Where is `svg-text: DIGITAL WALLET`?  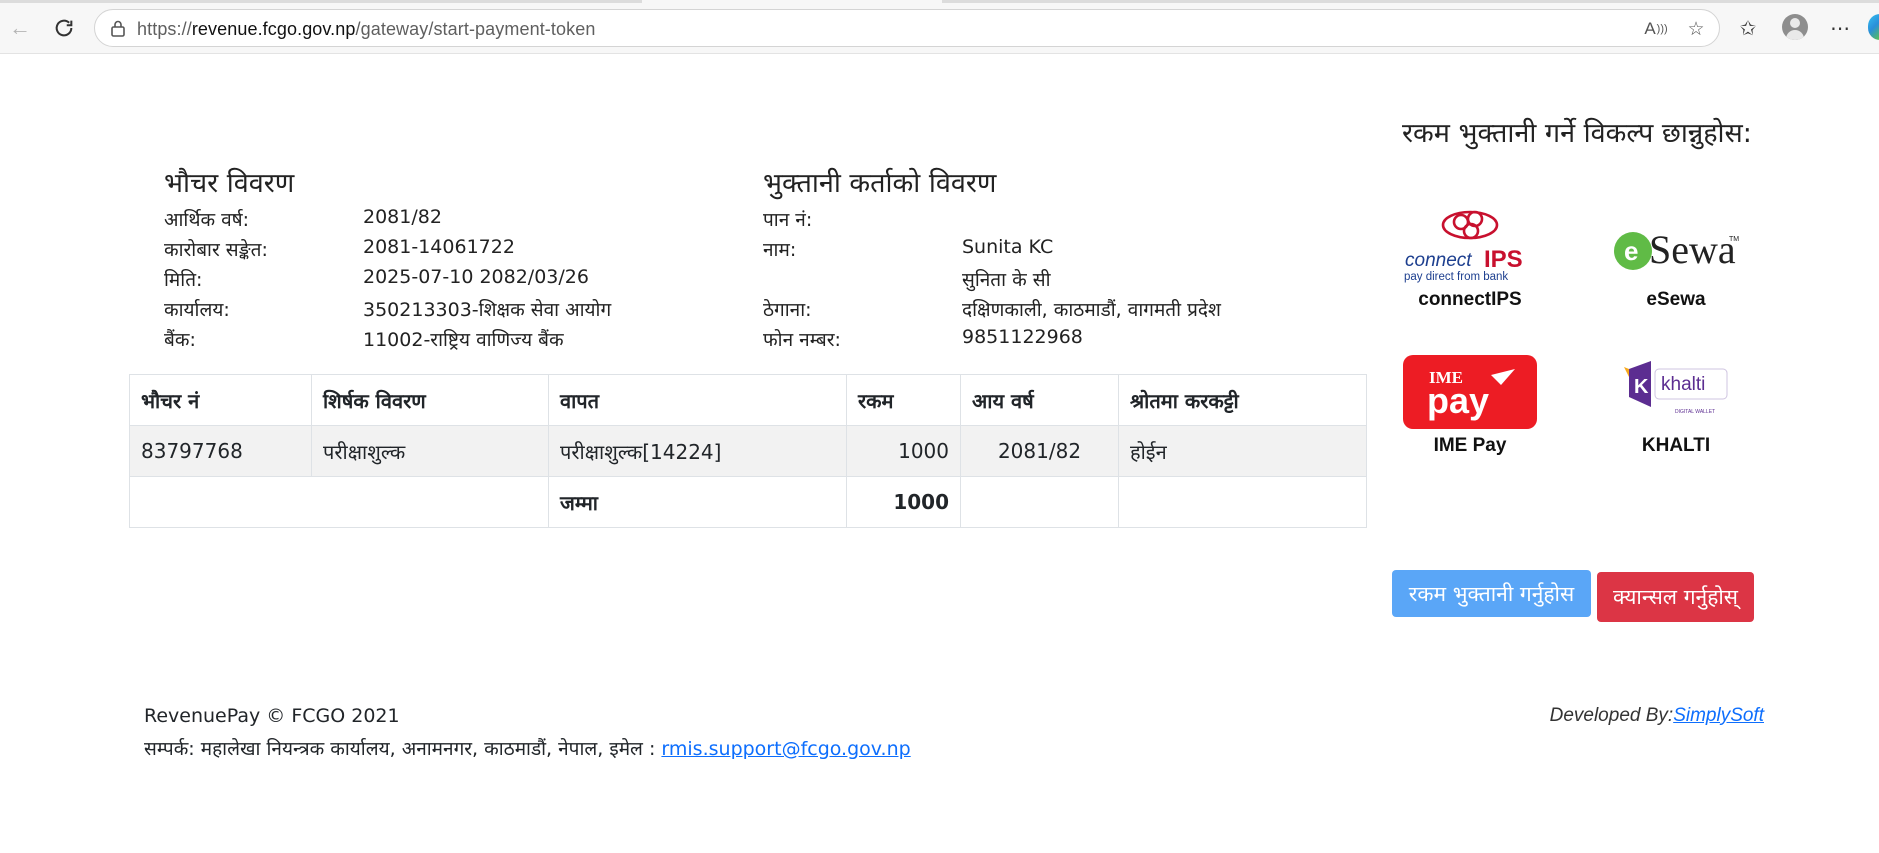 svg-text: DIGITAL WALLET is located at coordinates (1695, 412).